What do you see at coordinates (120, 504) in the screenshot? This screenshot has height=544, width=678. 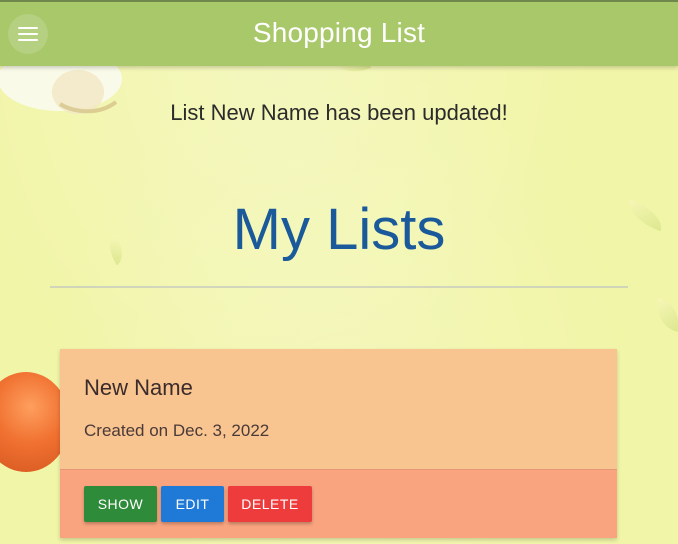 I see `show-button: SHOW` at bounding box center [120, 504].